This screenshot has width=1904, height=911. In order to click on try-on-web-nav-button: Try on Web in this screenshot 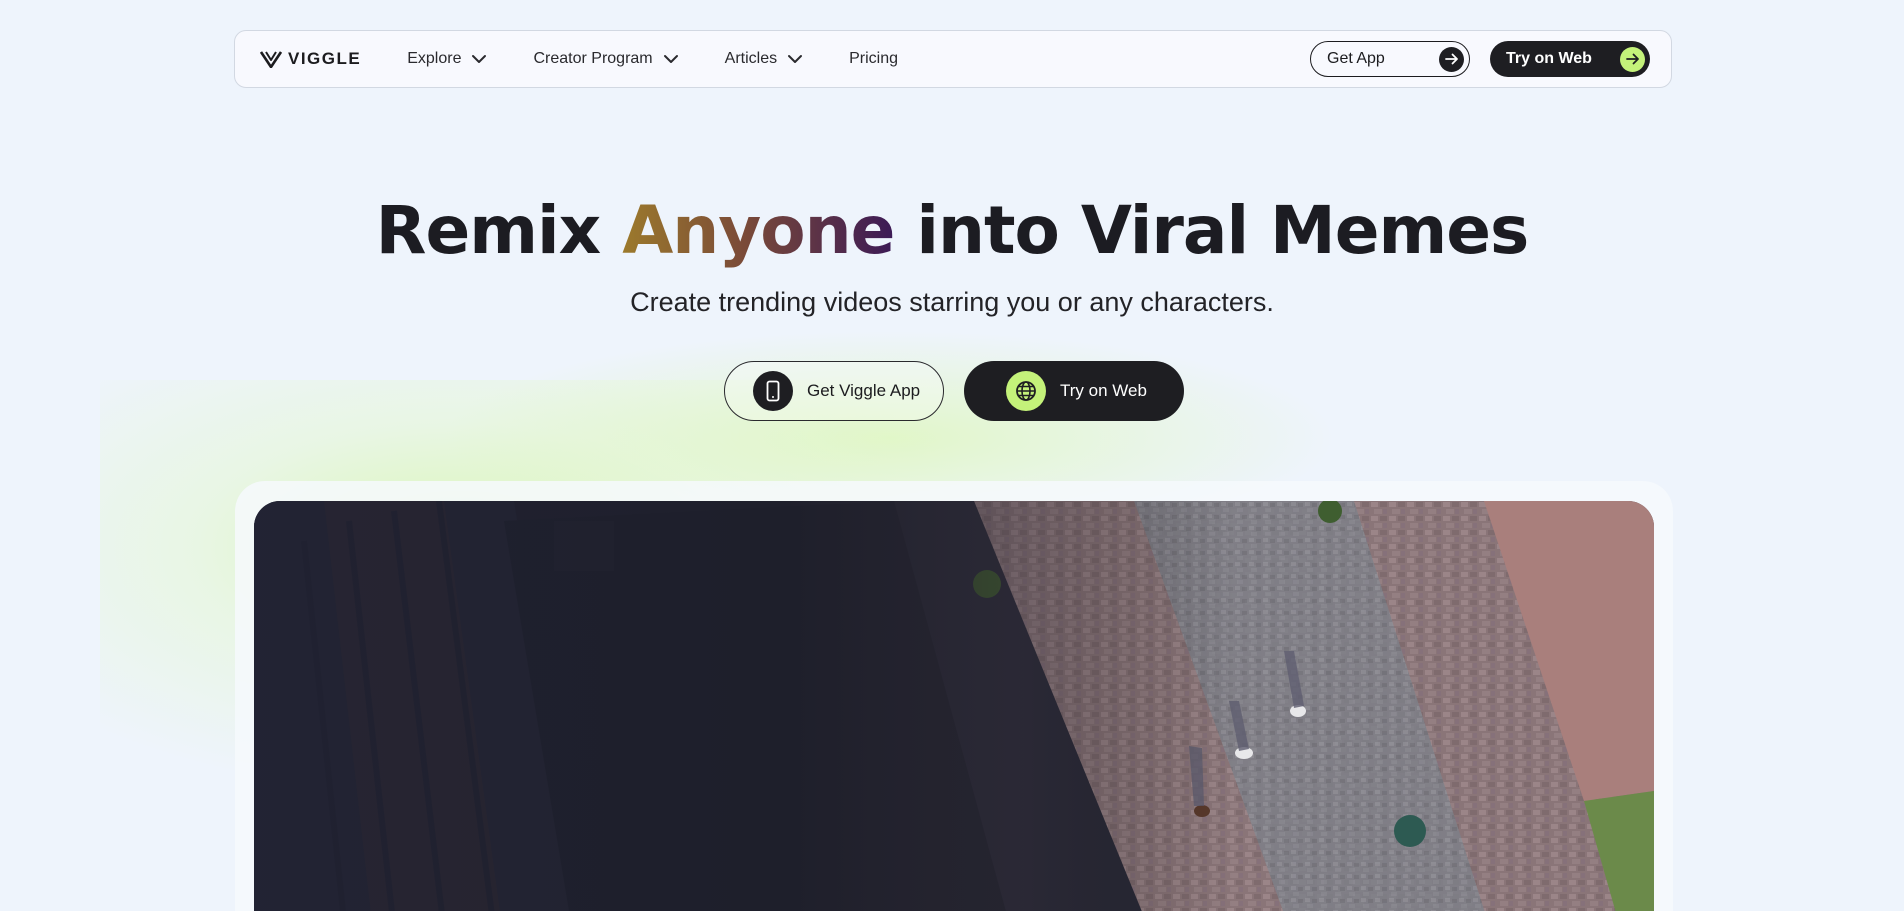, I will do `click(1570, 59)`.